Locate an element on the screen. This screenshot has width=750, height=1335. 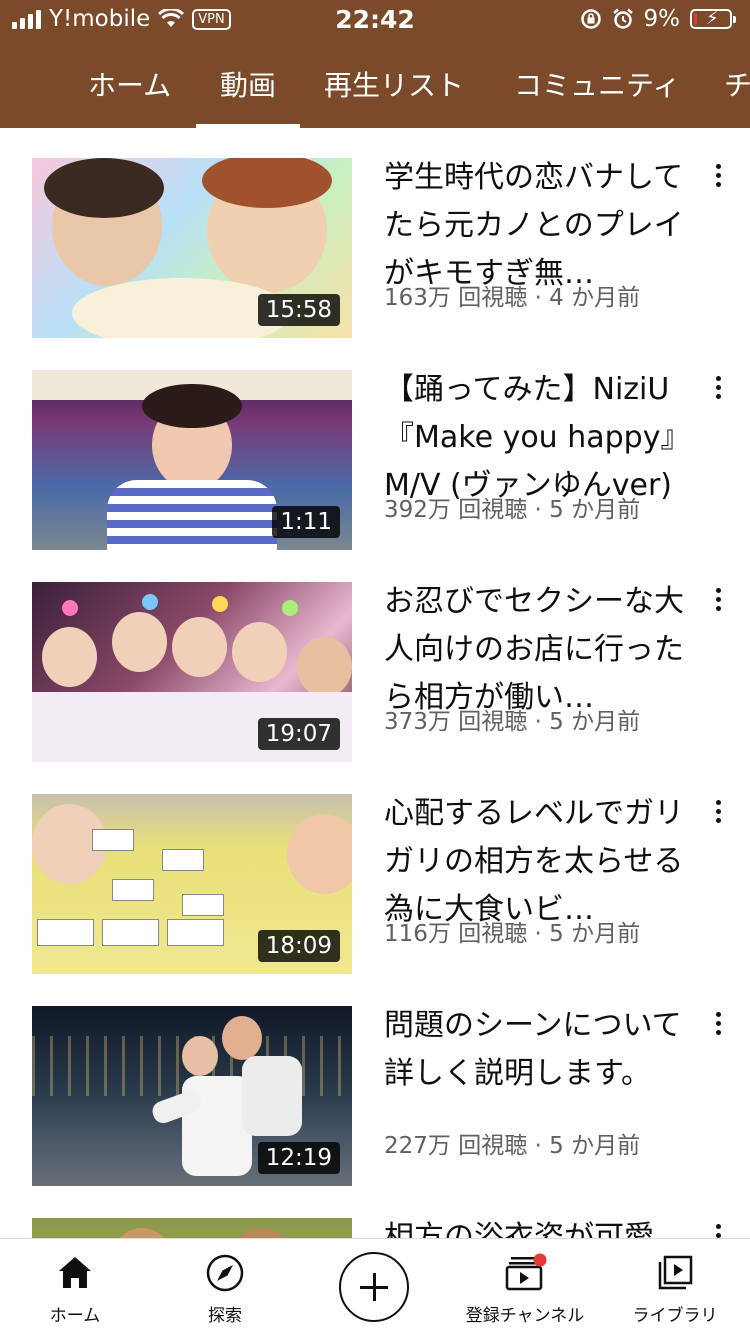
video-thumbnail is located at coordinates (192, 1228).